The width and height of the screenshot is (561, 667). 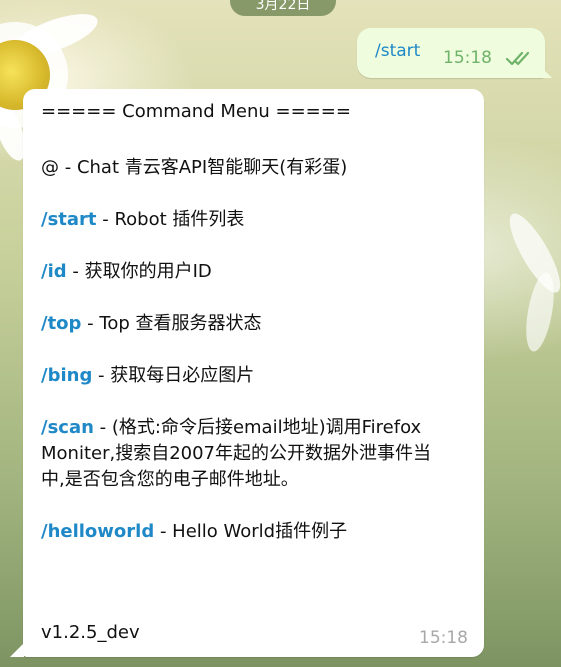 I want to click on command-desc-top: - Top 查看服务器状态, so click(x=171, y=323).